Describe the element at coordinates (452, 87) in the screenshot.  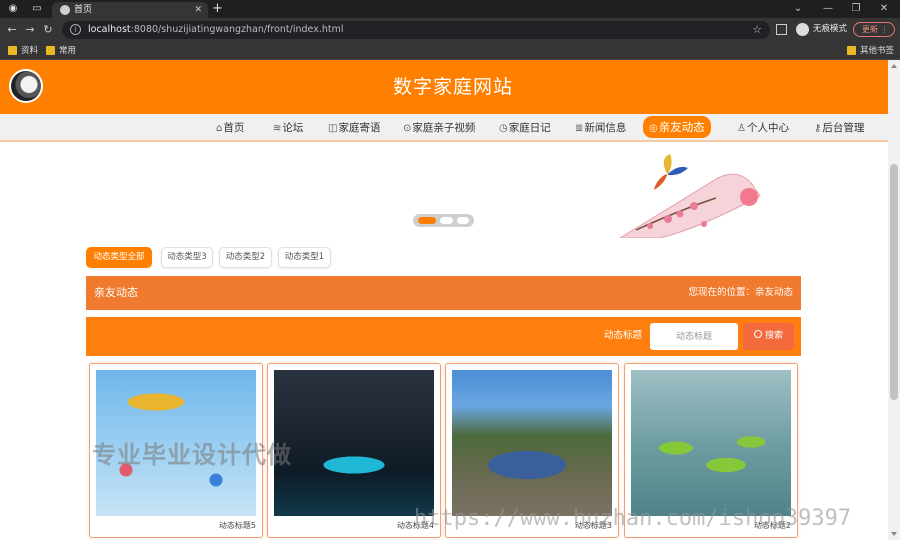
I see `site-title: 数字家庭网站` at that location.